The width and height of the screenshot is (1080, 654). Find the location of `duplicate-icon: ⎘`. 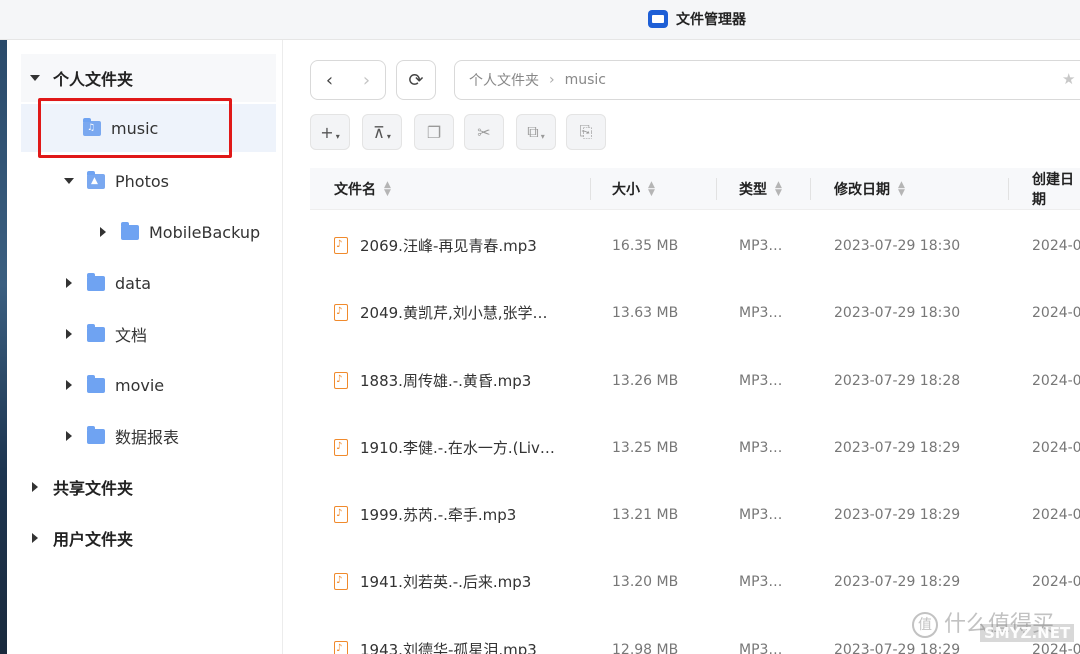

duplicate-icon: ⎘ is located at coordinates (586, 131).